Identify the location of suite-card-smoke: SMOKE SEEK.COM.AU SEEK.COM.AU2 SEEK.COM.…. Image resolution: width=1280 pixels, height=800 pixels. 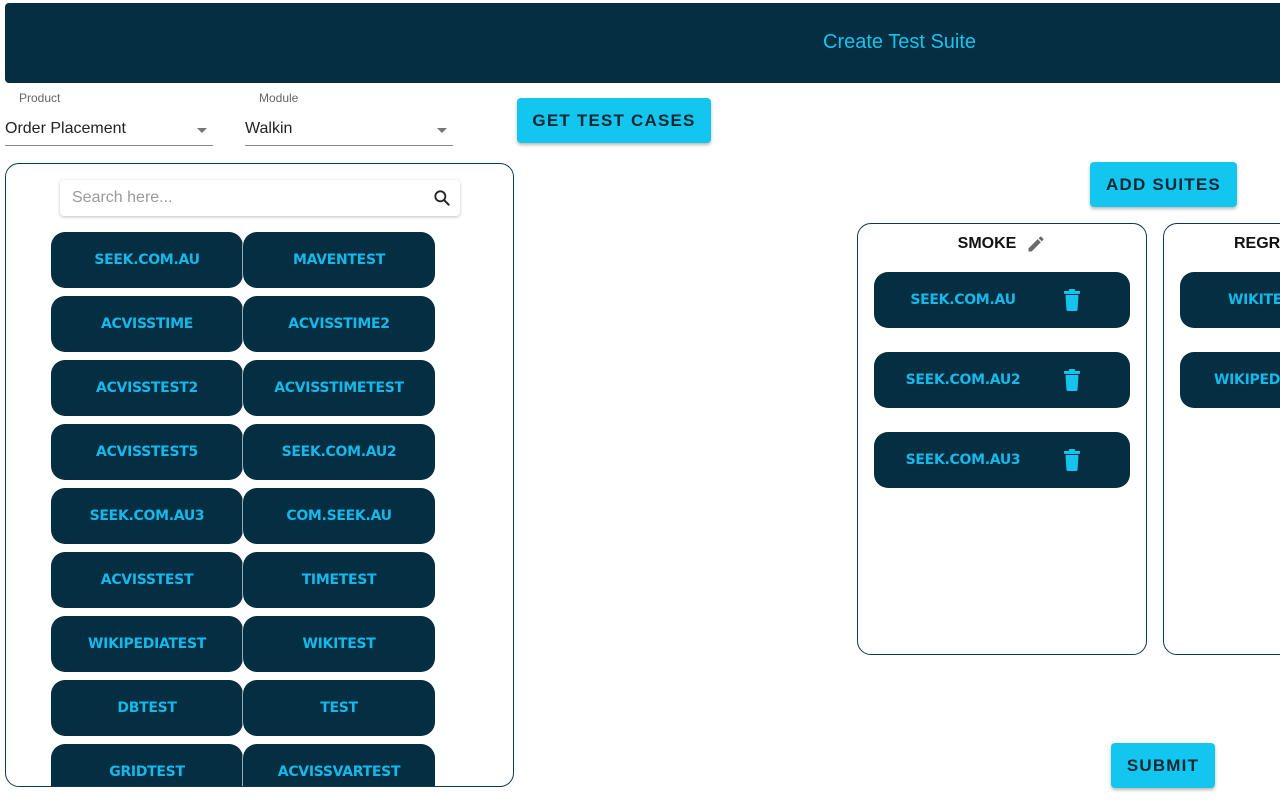
(1002, 439).